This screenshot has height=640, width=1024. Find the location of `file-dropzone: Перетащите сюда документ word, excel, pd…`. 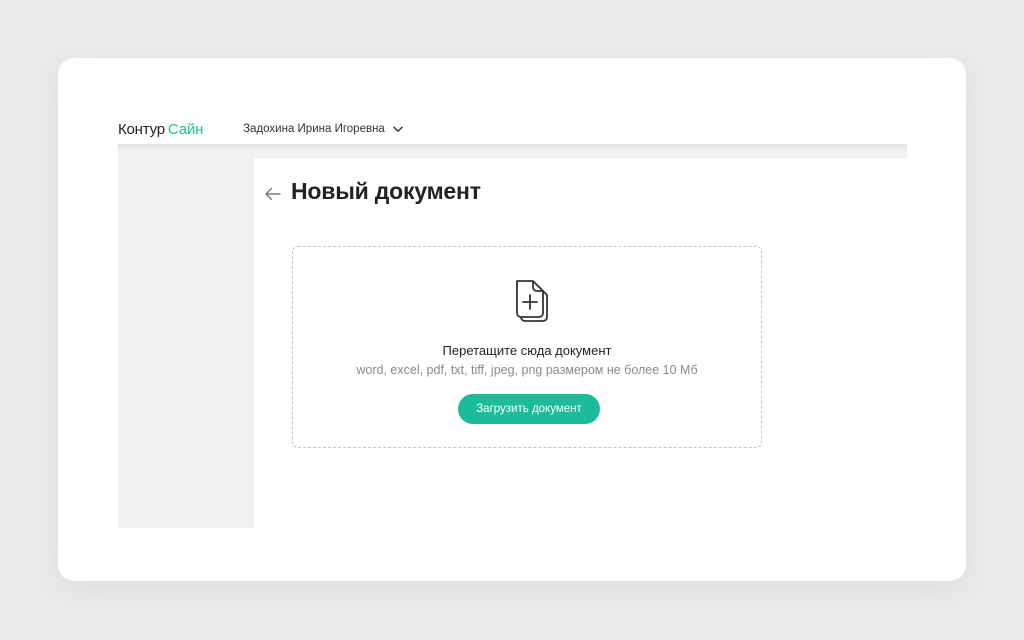

file-dropzone: Перетащите сюда документ word, excel, pd… is located at coordinates (527, 347).